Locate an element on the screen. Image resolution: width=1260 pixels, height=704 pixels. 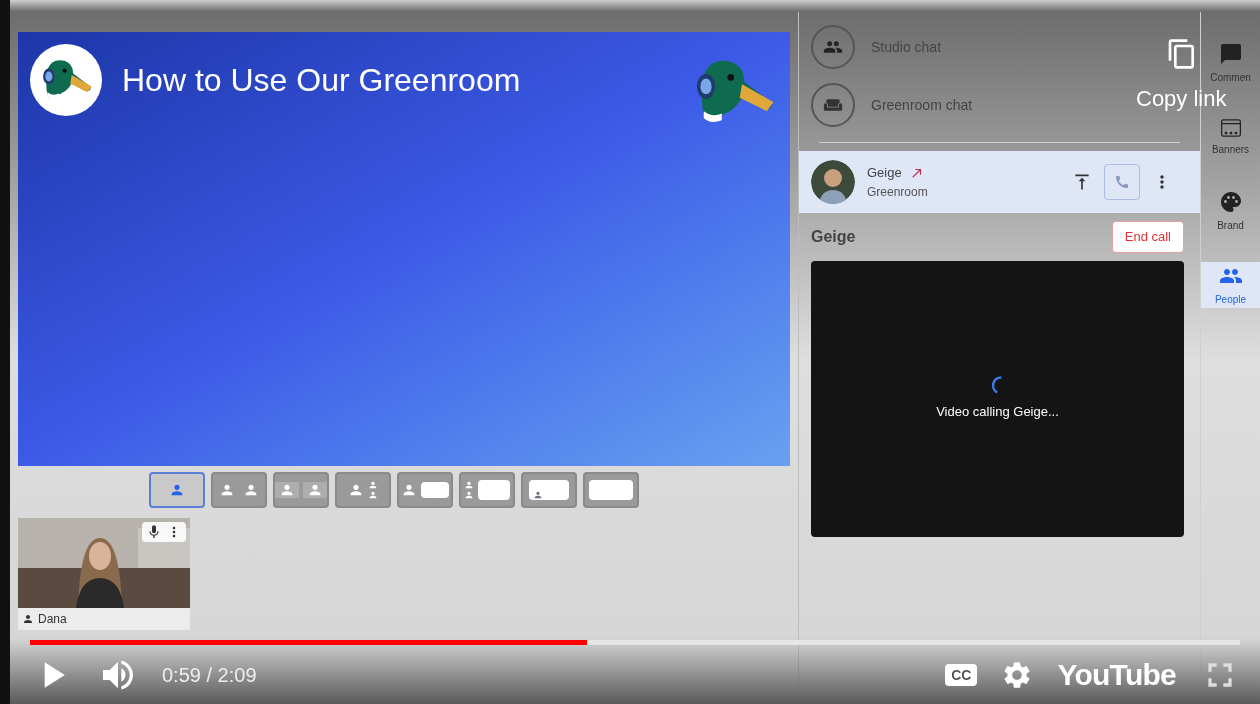
stage-title: How to Use Our Greenroom is located at coordinates (321, 80).